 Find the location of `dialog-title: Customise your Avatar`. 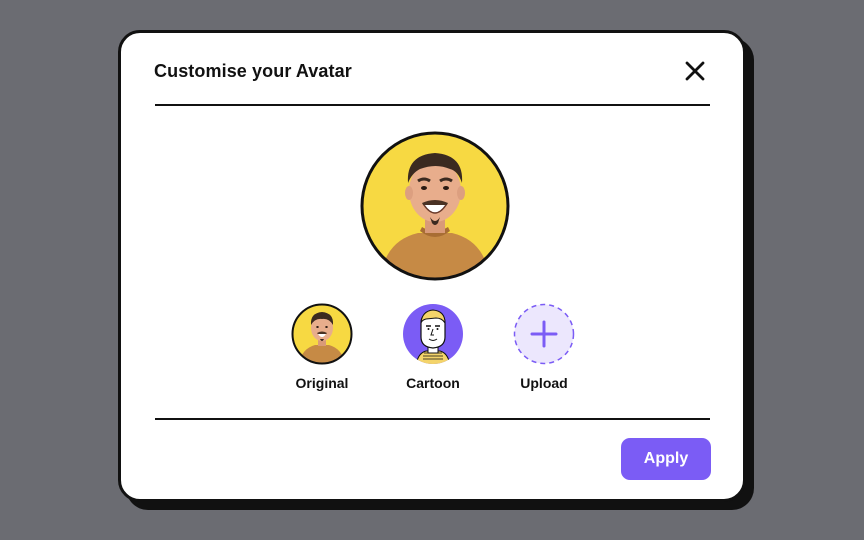

dialog-title: Customise your Avatar is located at coordinates (253, 71).